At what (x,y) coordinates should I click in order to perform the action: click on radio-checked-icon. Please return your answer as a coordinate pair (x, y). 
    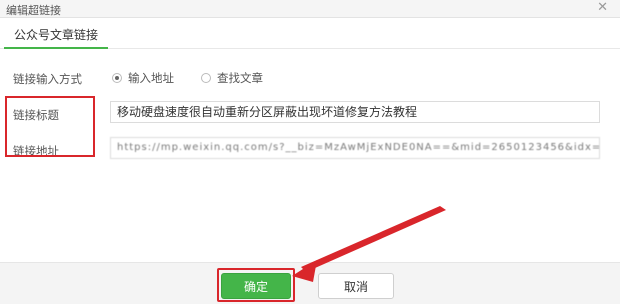
    Looking at the image, I should click on (117, 78).